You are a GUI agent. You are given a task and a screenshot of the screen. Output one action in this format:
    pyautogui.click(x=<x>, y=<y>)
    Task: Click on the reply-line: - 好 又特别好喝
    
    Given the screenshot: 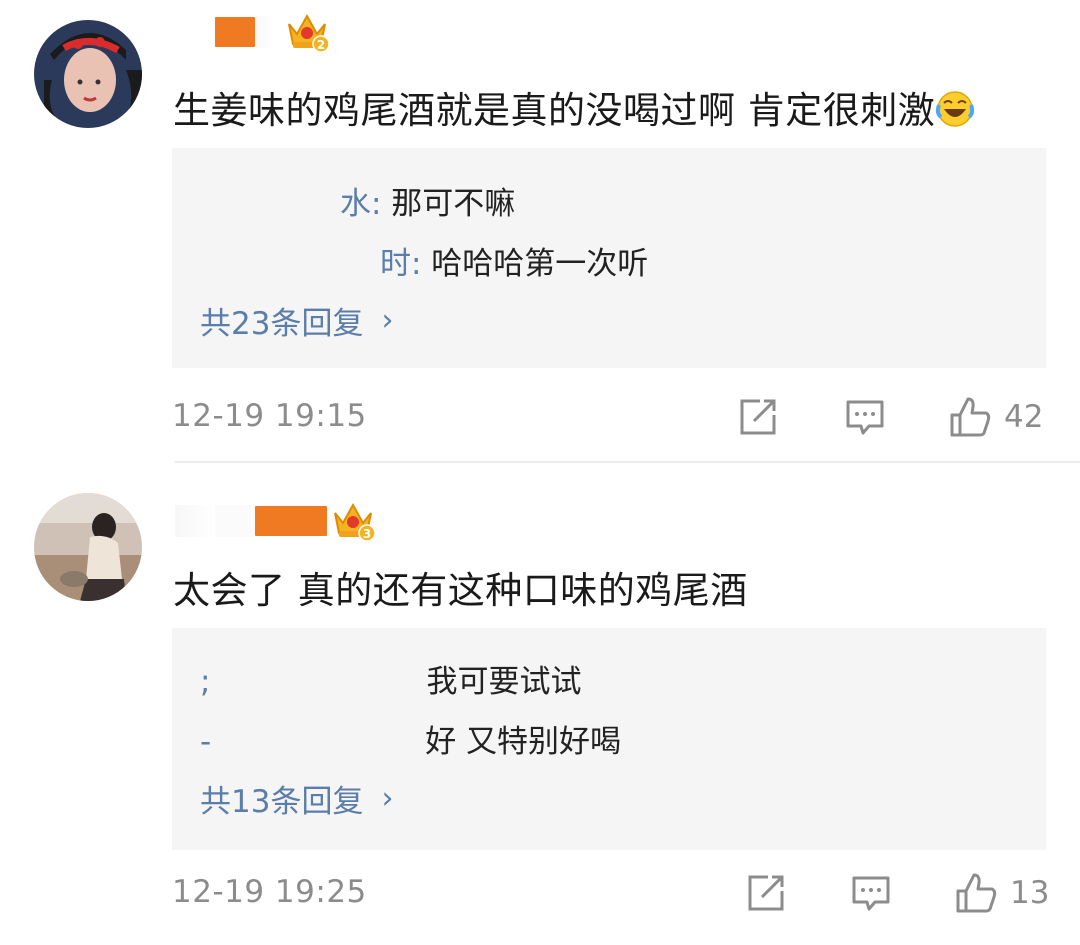 What is the action you would take?
    pyautogui.click(x=410, y=738)
    